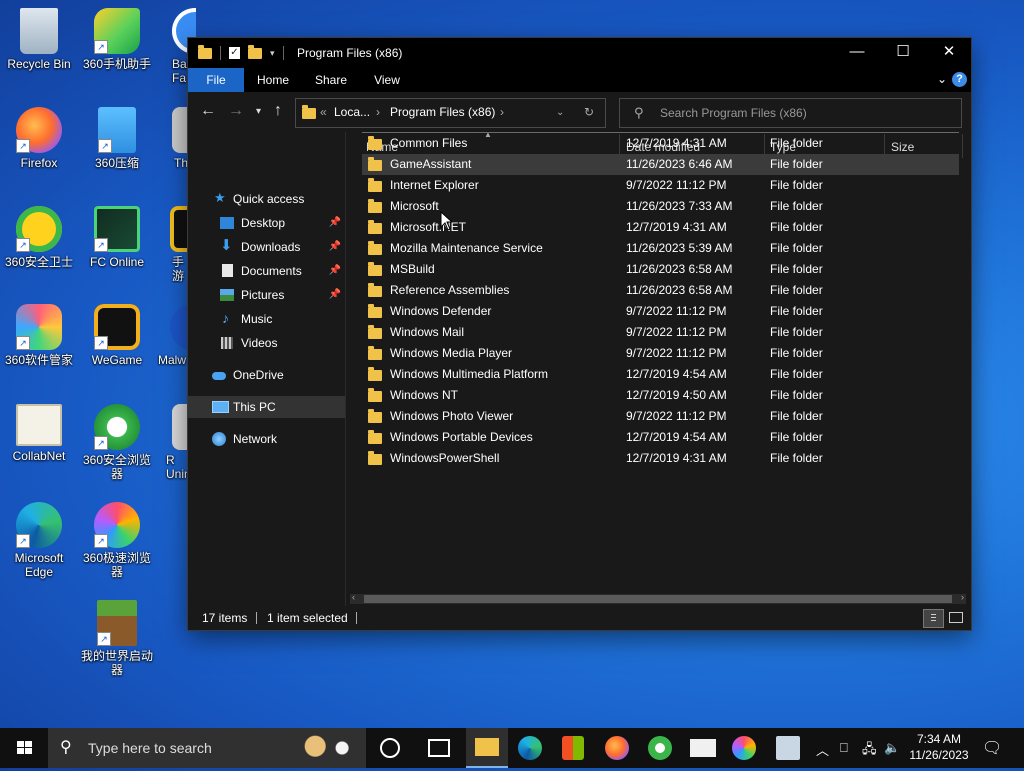 This screenshot has width=1024, height=771. What do you see at coordinates (117, 237) in the screenshot?
I see `desktop-icon-fc-online: ↗ FC Online` at bounding box center [117, 237].